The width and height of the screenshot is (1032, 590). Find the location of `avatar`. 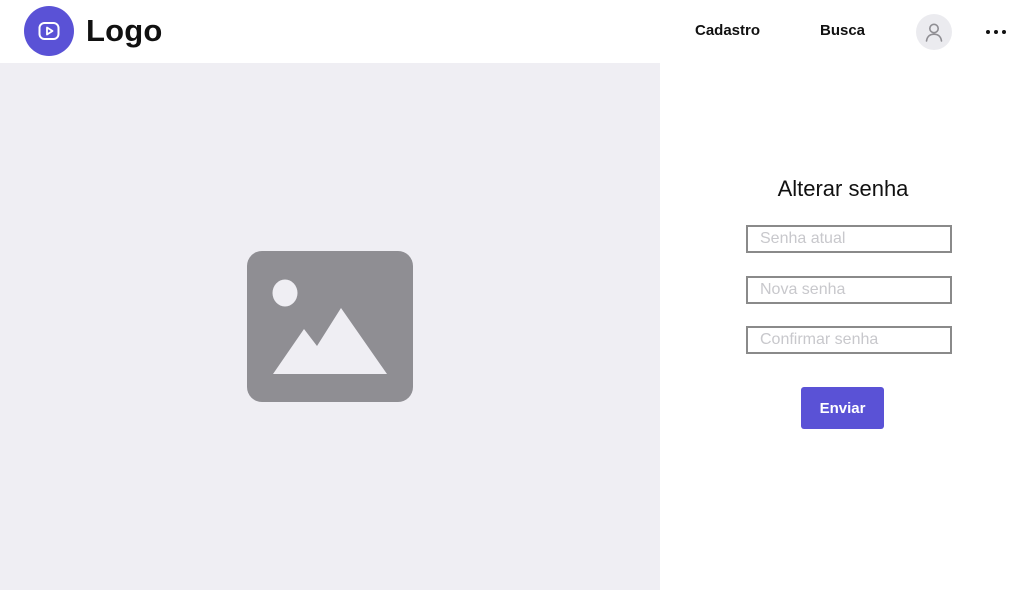

avatar is located at coordinates (934, 32).